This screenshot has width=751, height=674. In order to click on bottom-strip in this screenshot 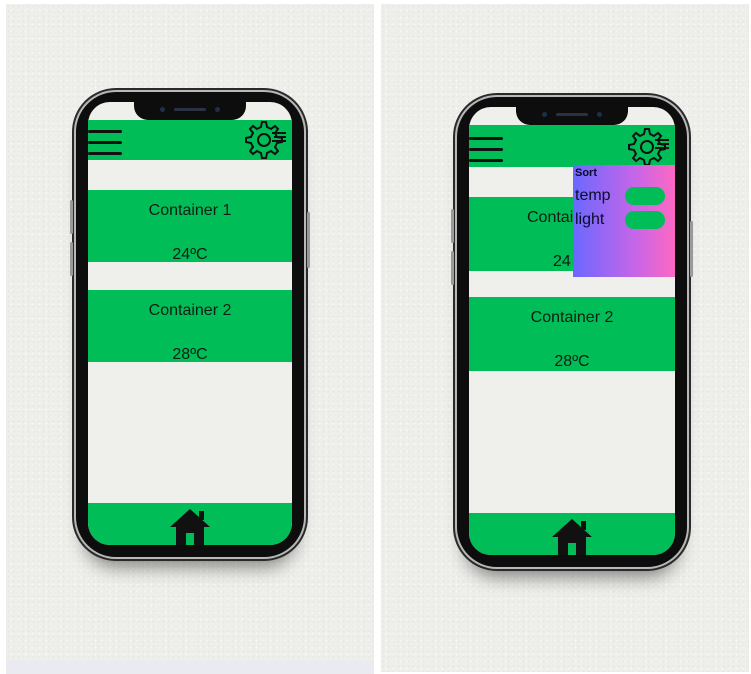, I will do `click(190, 667)`.